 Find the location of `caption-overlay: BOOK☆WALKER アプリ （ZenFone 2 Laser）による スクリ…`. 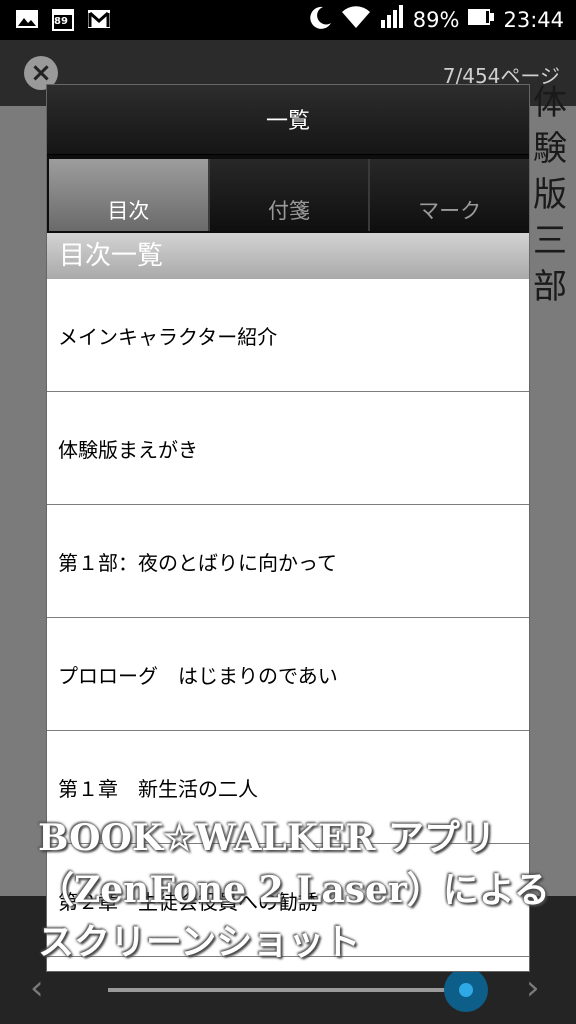

caption-overlay: BOOK☆WALKER アプリ （ZenFone 2 Laser）による スクリ… is located at coordinates (298, 890).